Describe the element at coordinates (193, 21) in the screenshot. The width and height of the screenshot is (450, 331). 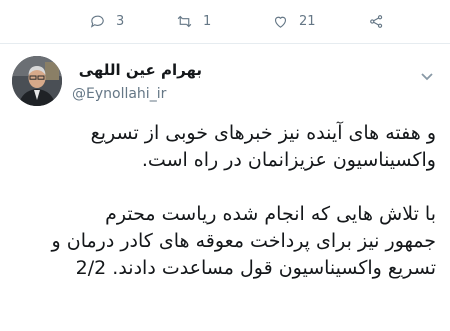
I see `retweet-button: 1` at that location.